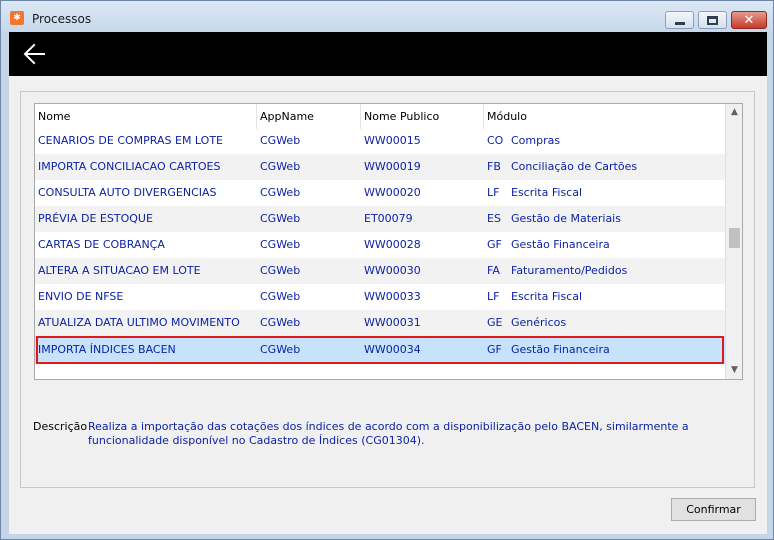 The height and width of the screenshot is (540, 774). I want to click on description-label: Descrição, so click(60, 426).